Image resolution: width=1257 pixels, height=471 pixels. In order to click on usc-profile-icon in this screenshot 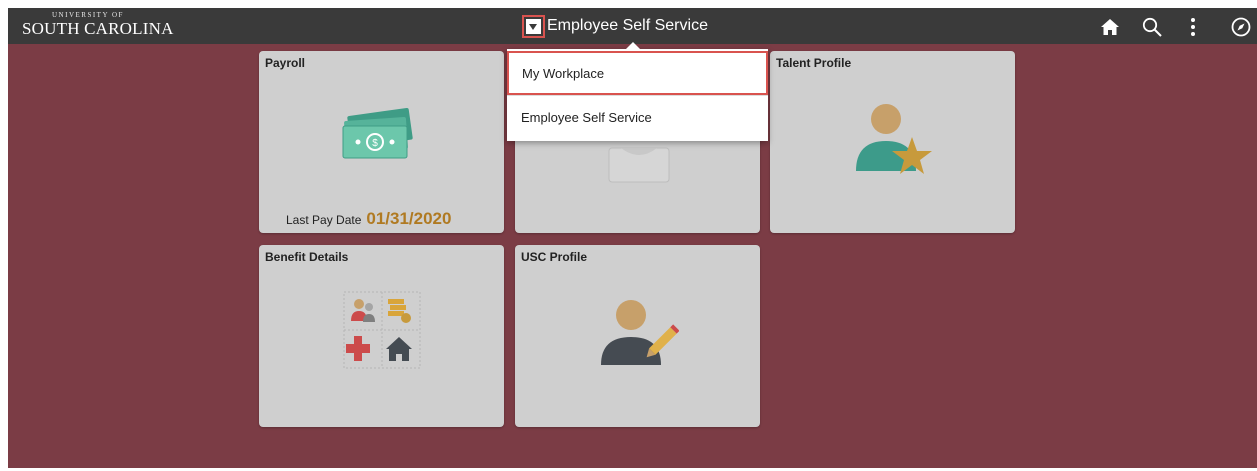, I will do `click(638, 336)`.